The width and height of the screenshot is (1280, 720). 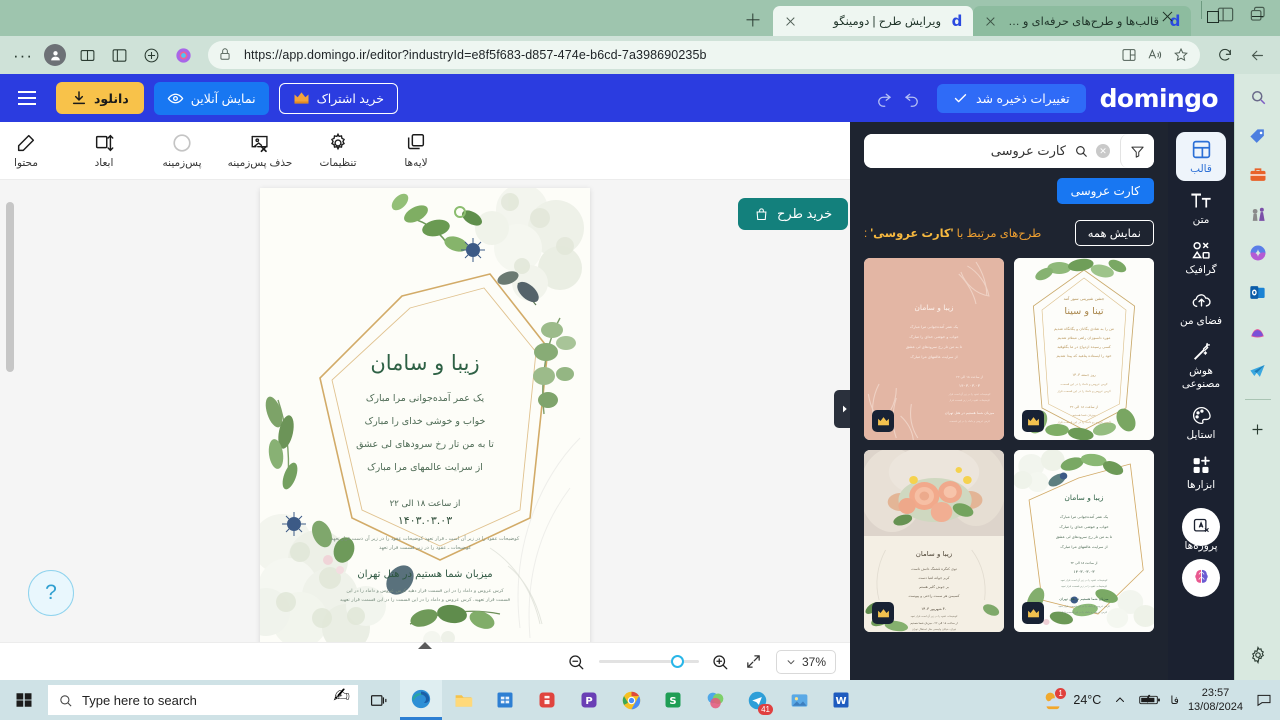 I want to click on zoom-out-icon, so click(x=576, y=662).